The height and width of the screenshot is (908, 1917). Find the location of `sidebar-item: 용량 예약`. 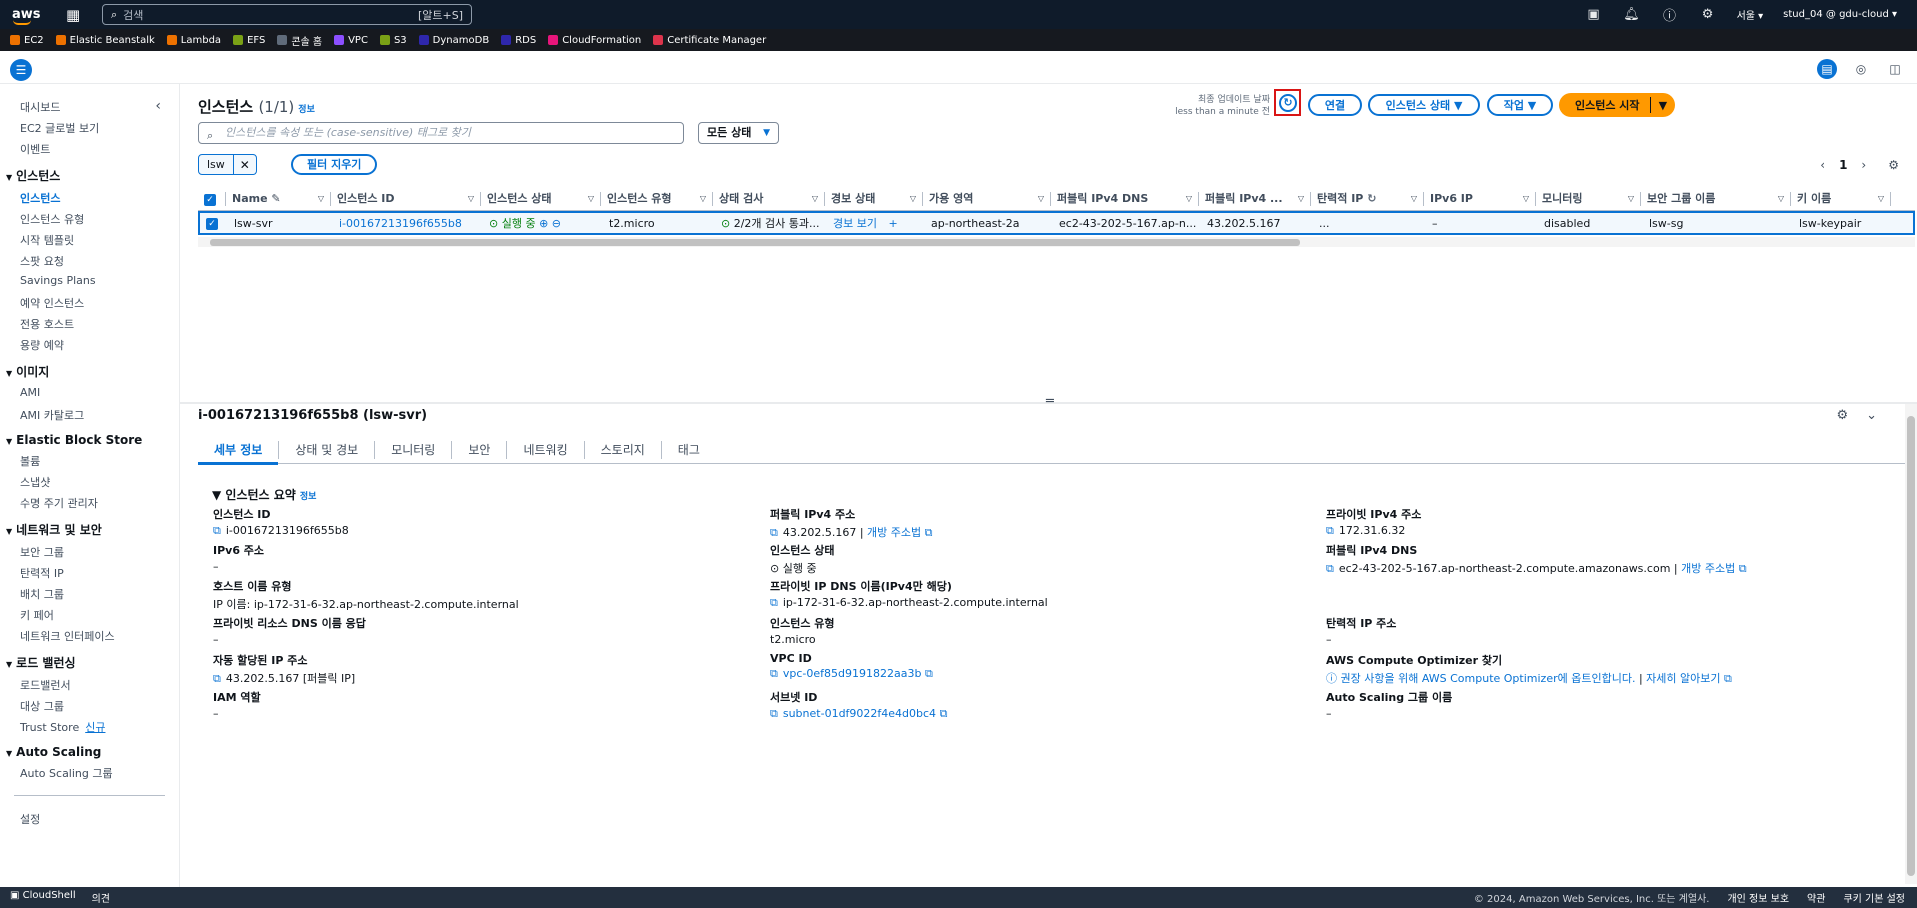

sidebar-item: 용량 예약 is located at coordinates (89, 344).